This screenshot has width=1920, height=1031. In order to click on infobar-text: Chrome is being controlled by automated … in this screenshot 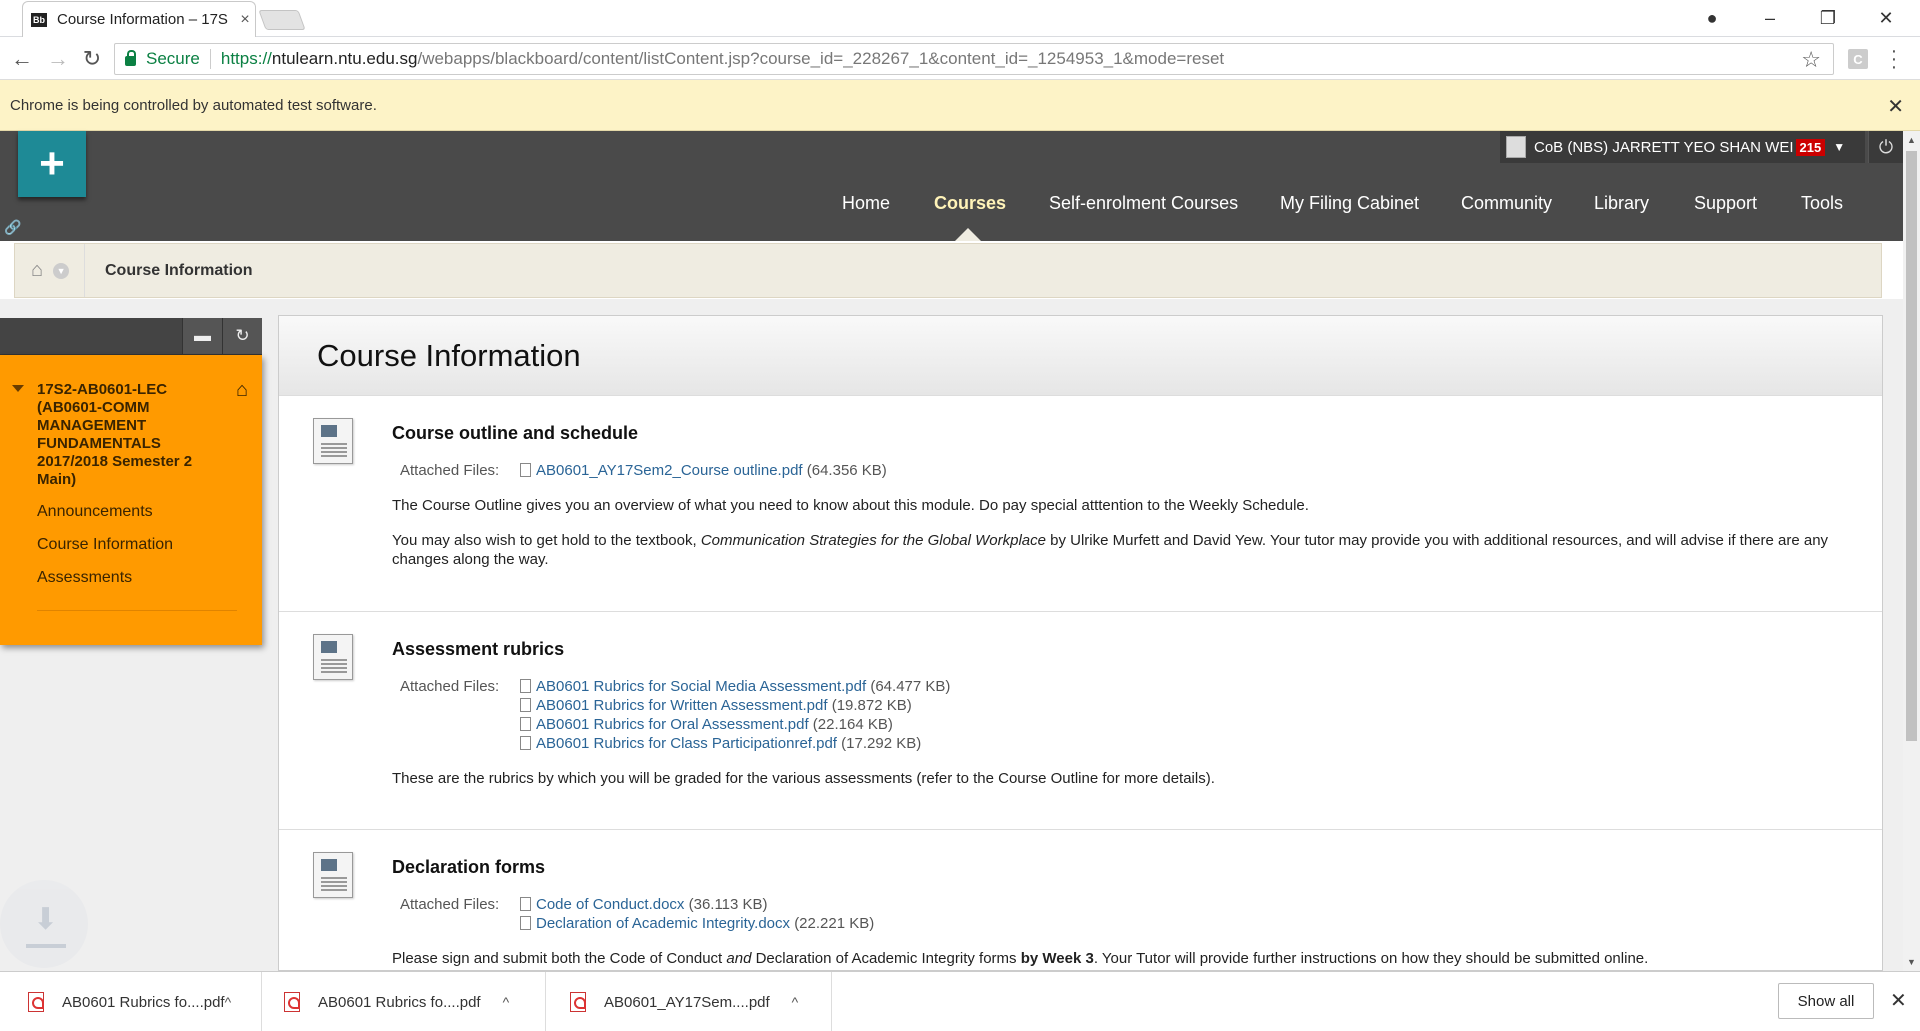, I will do `click(193, 105)`.